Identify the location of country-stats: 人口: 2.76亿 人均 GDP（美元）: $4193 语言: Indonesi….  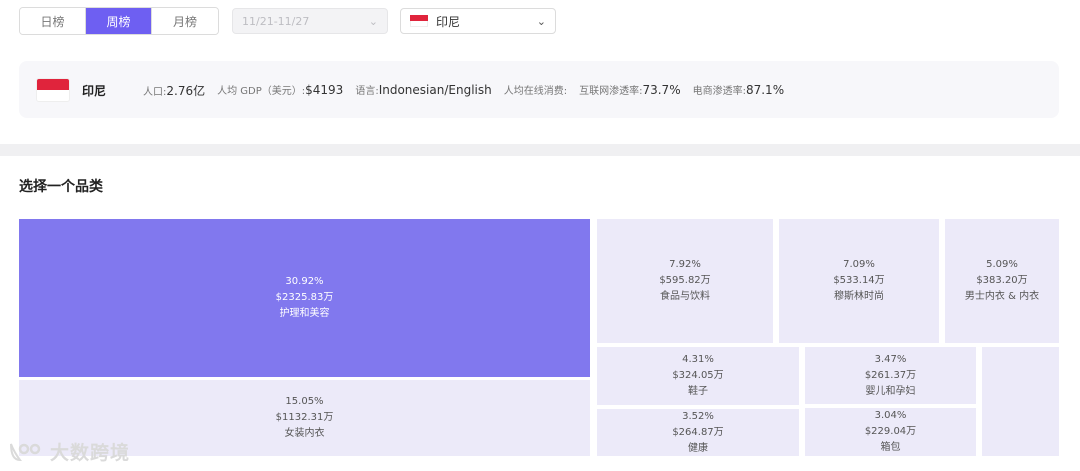
(469, 90).